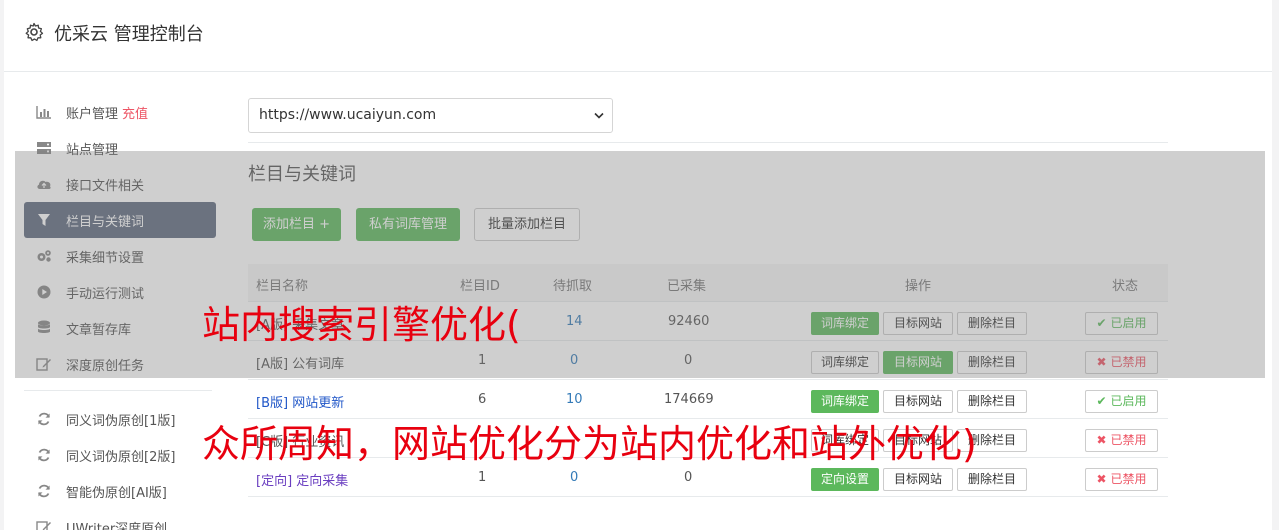 This screenshot has height=530, width=1279. I want to click on watermark-line-1: 站内搜索引擎优化(, so click(361, 325).